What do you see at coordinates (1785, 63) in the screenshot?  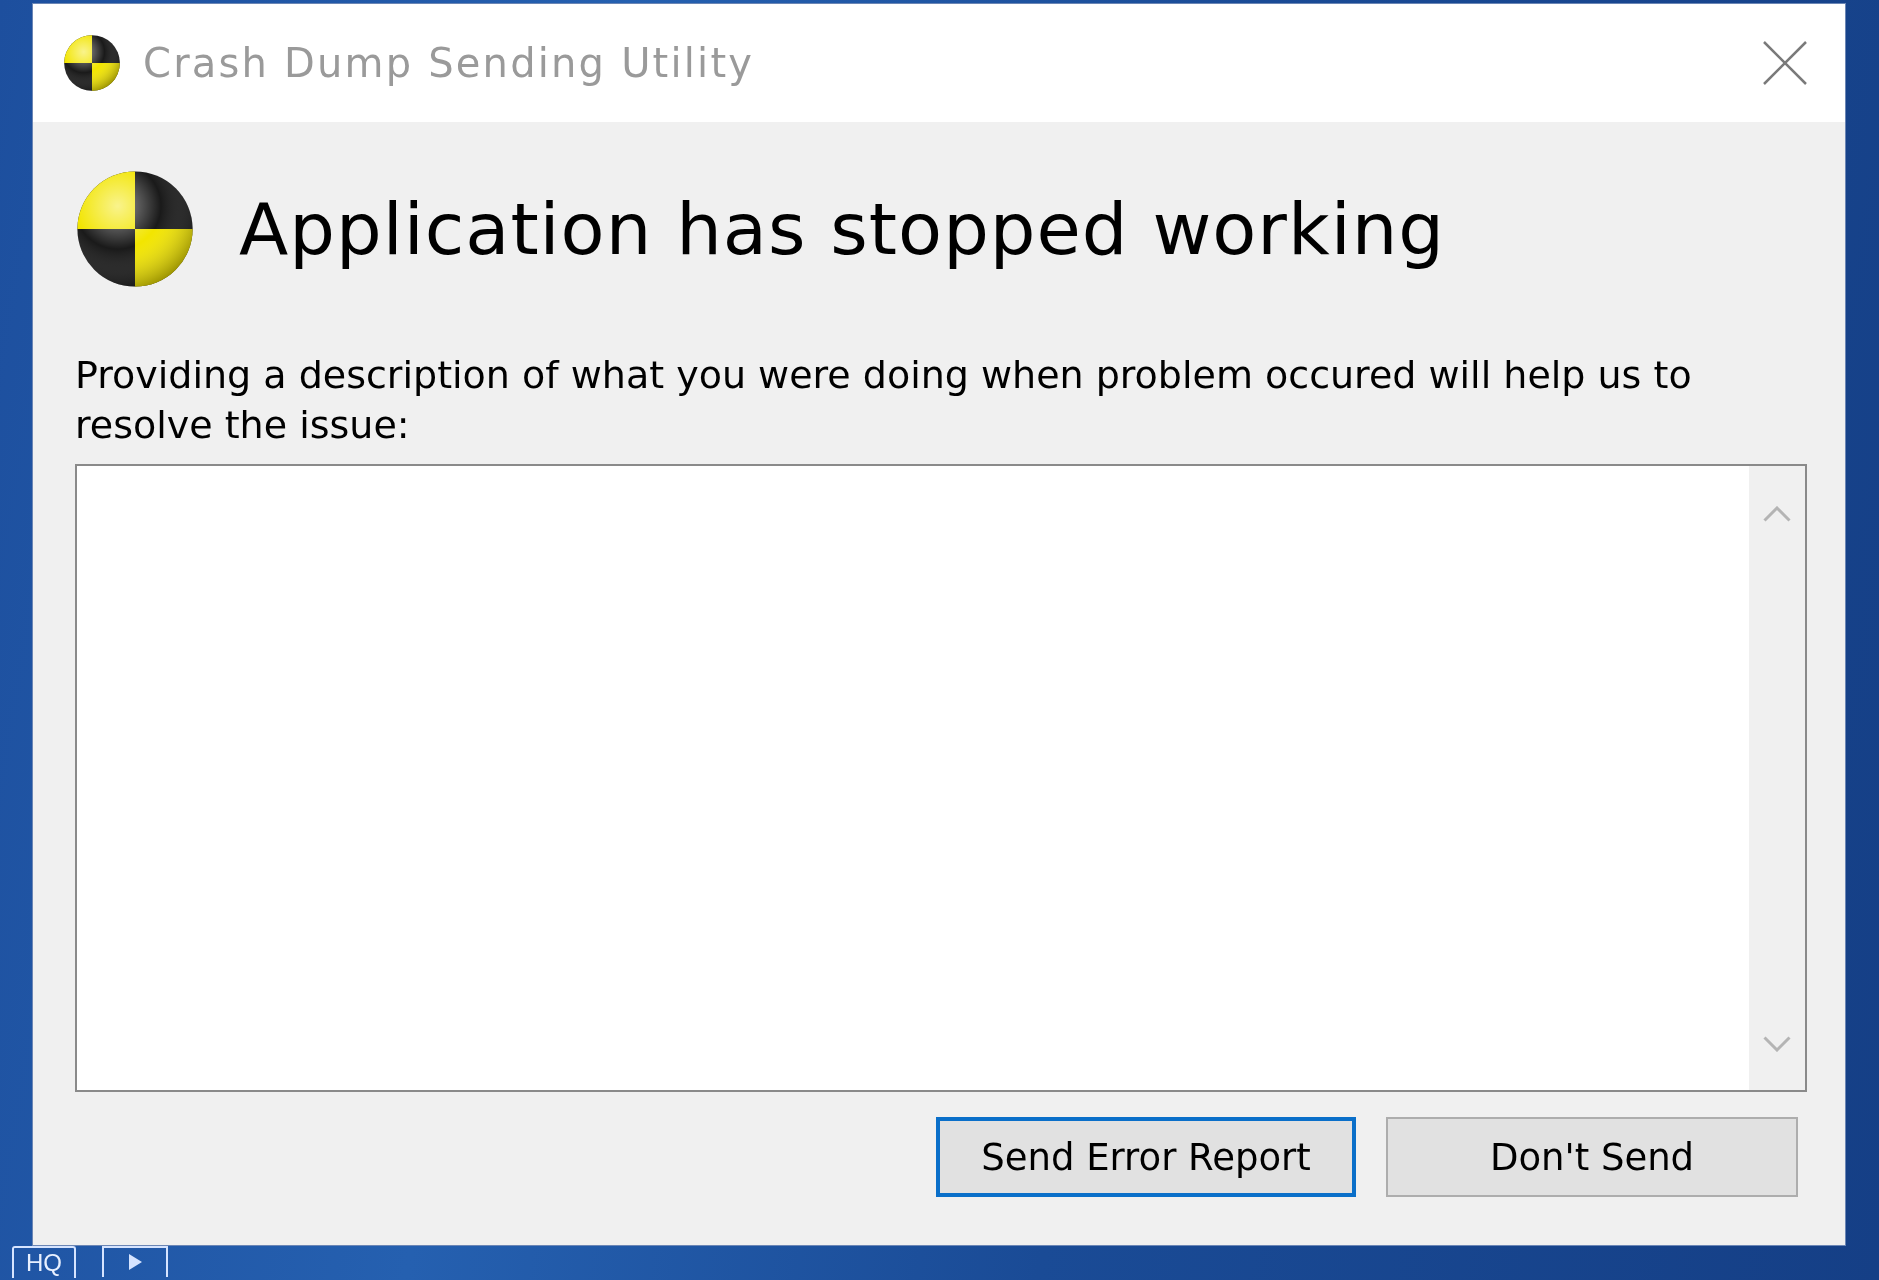 I see `close-icon` at bounding box center [1785, 63].